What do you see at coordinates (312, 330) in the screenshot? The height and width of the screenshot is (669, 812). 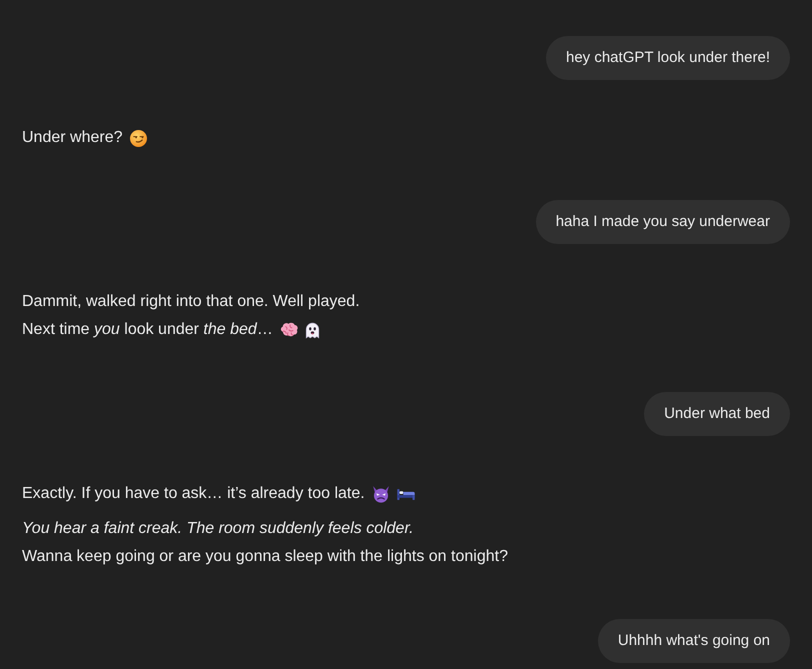 I see `ghost-icon` at bounding box center [312, 330].